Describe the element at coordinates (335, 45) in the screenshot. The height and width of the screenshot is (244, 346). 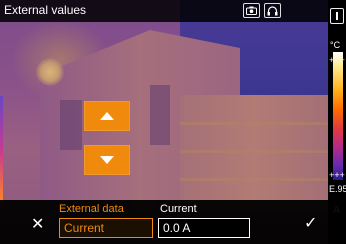
I see `unit-label: °C` at that location.